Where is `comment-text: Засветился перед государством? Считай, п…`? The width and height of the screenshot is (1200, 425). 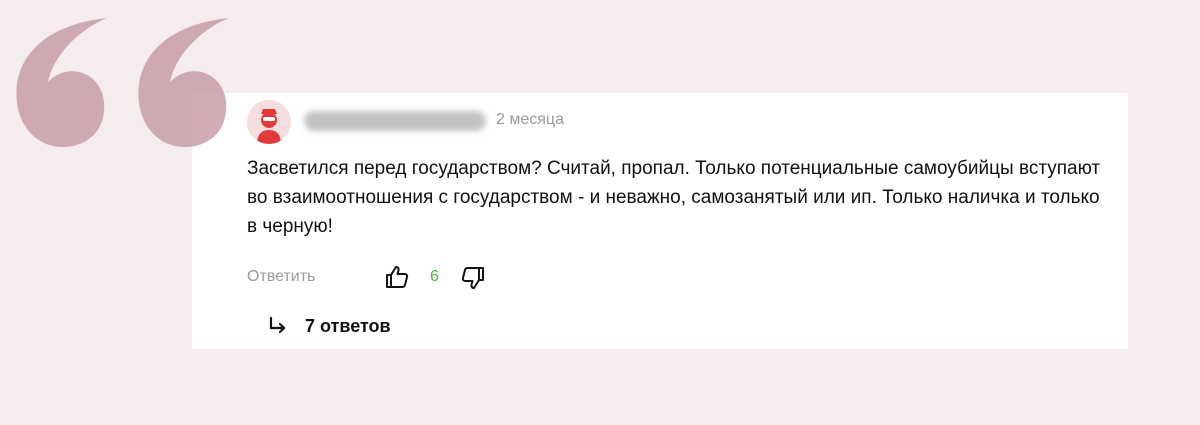 comment-text: Засветился перед государством? Считай, п… is located at coordinates (674, 197).